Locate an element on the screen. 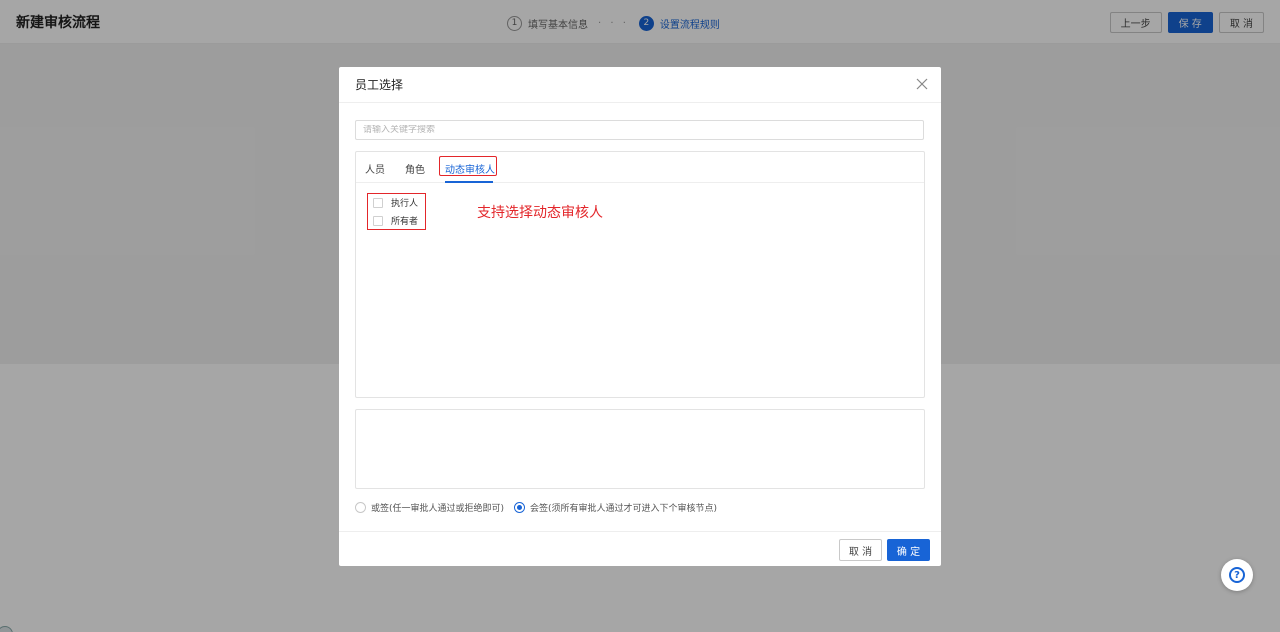 The image size is (1280, 632). approval-mode: 或签(任一审批人通过或拒绝即可) 会签(须所有审批人通过才可进入下个审核节点) is located at coordinates (541, 507).